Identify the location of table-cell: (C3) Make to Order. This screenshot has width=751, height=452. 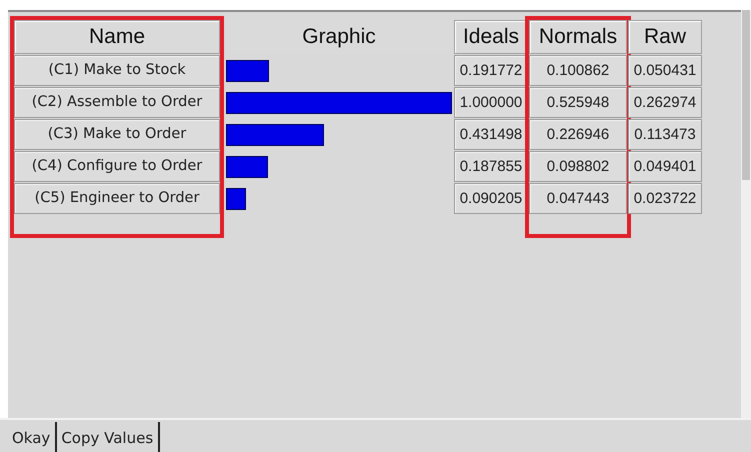
(117, 134).